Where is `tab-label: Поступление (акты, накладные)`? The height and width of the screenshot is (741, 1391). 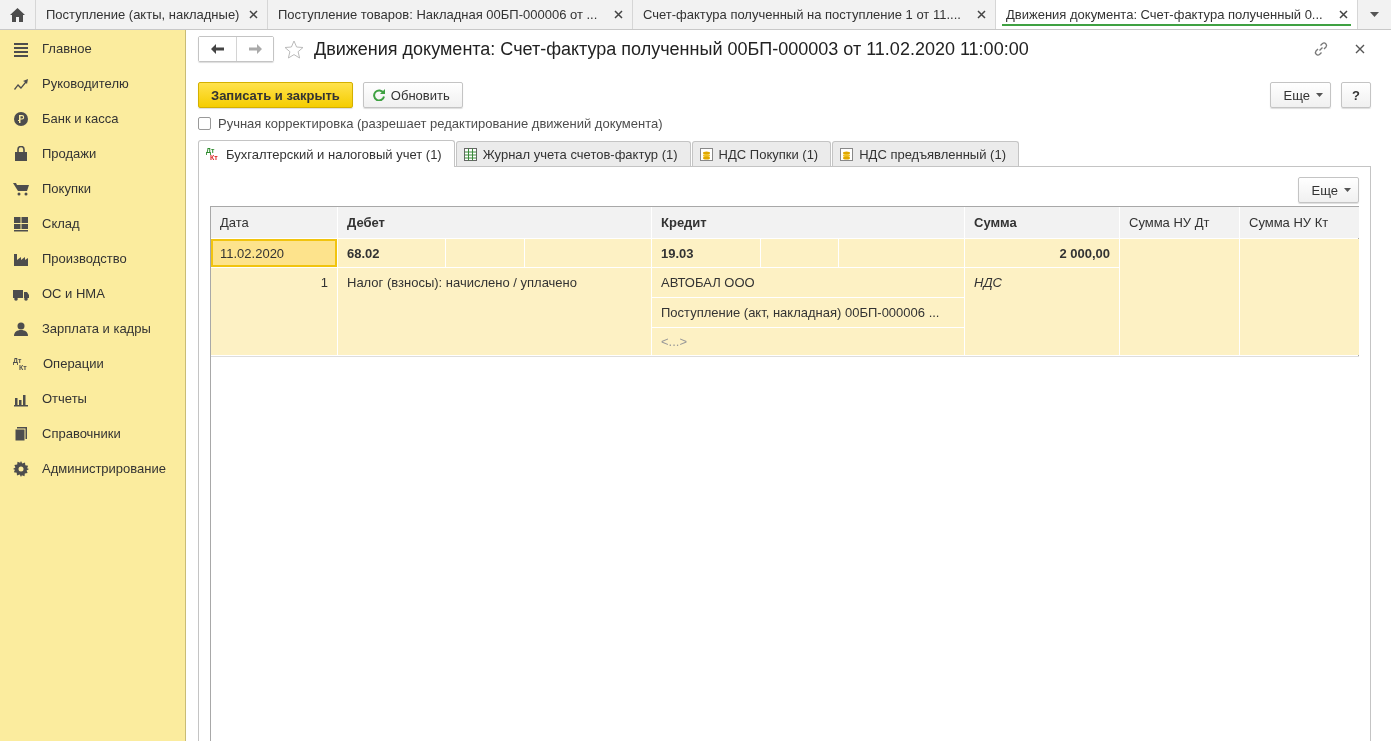 tab-label: Поступление (акты, накладные) is located at coordinates (143, 14).